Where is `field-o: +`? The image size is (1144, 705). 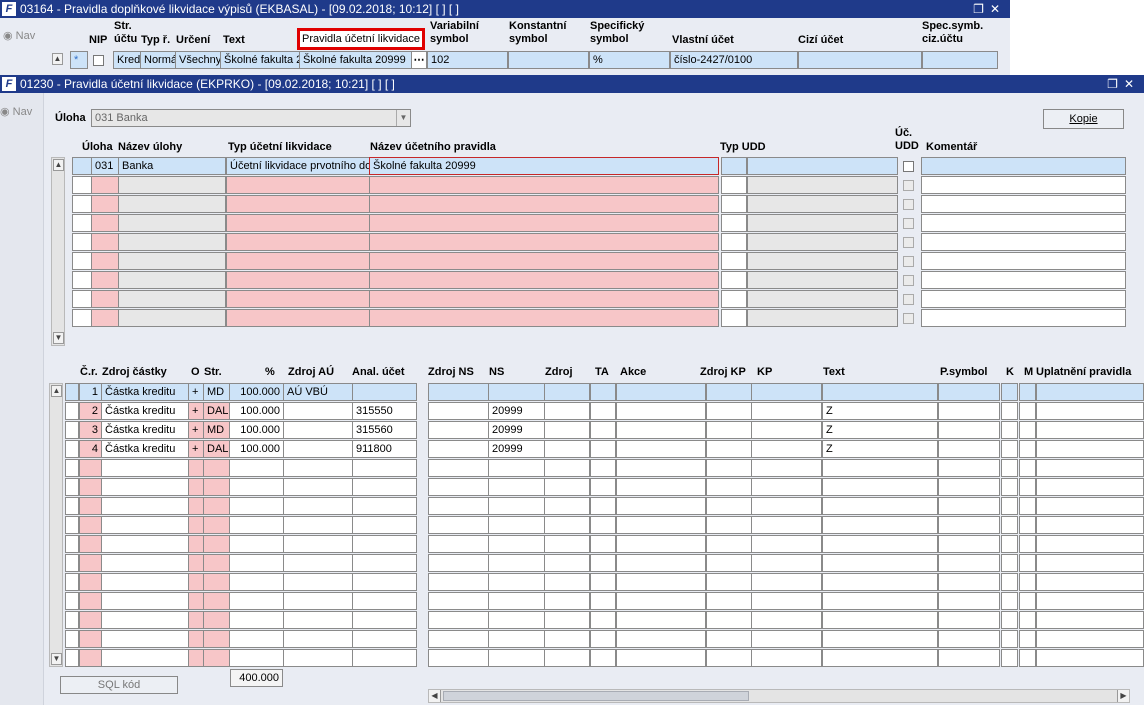 field-o: + is located at coordinates (196, 430).